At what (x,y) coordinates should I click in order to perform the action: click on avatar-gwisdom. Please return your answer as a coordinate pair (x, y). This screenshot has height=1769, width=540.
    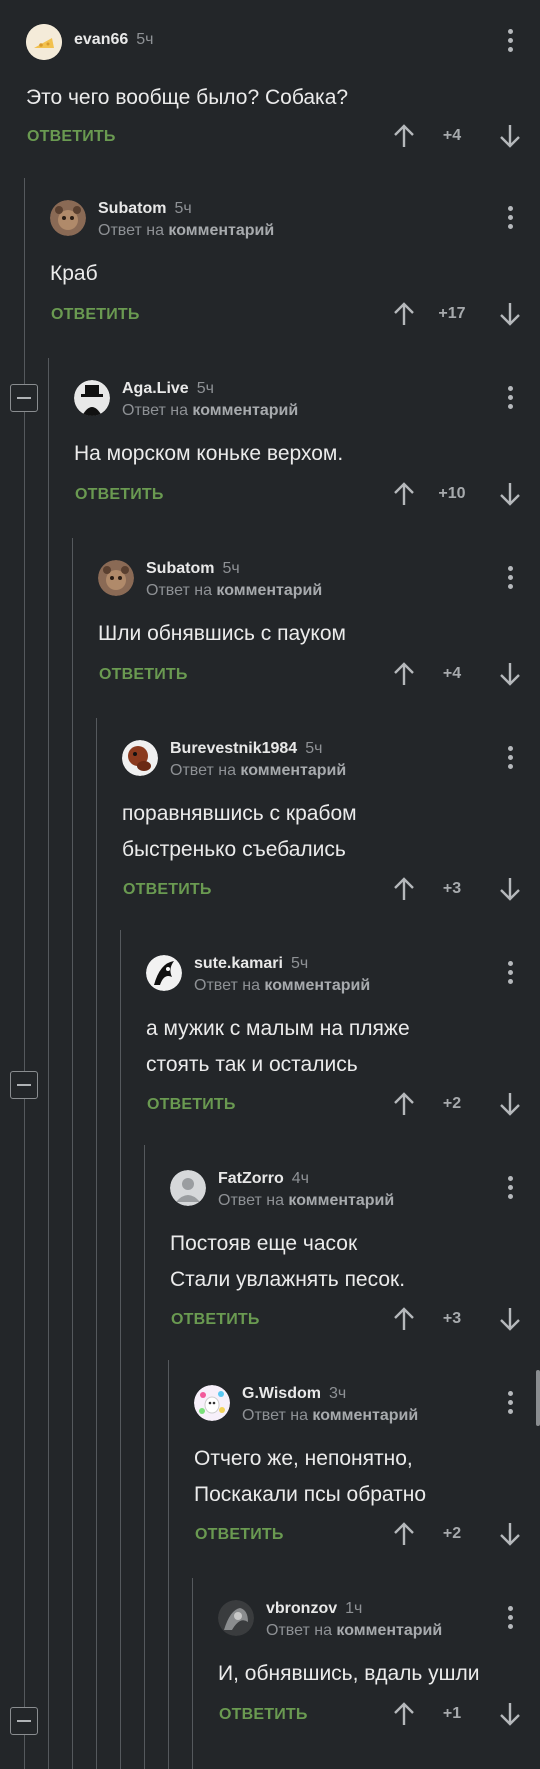
    Looking at the image, I should click on (212, 1403).